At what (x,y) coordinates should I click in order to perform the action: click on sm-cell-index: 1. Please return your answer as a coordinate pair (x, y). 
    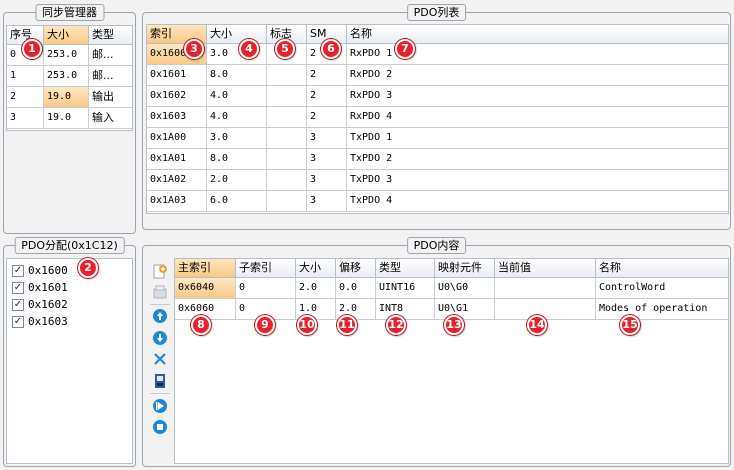
    Looking at the image, I should click on (25, 76).